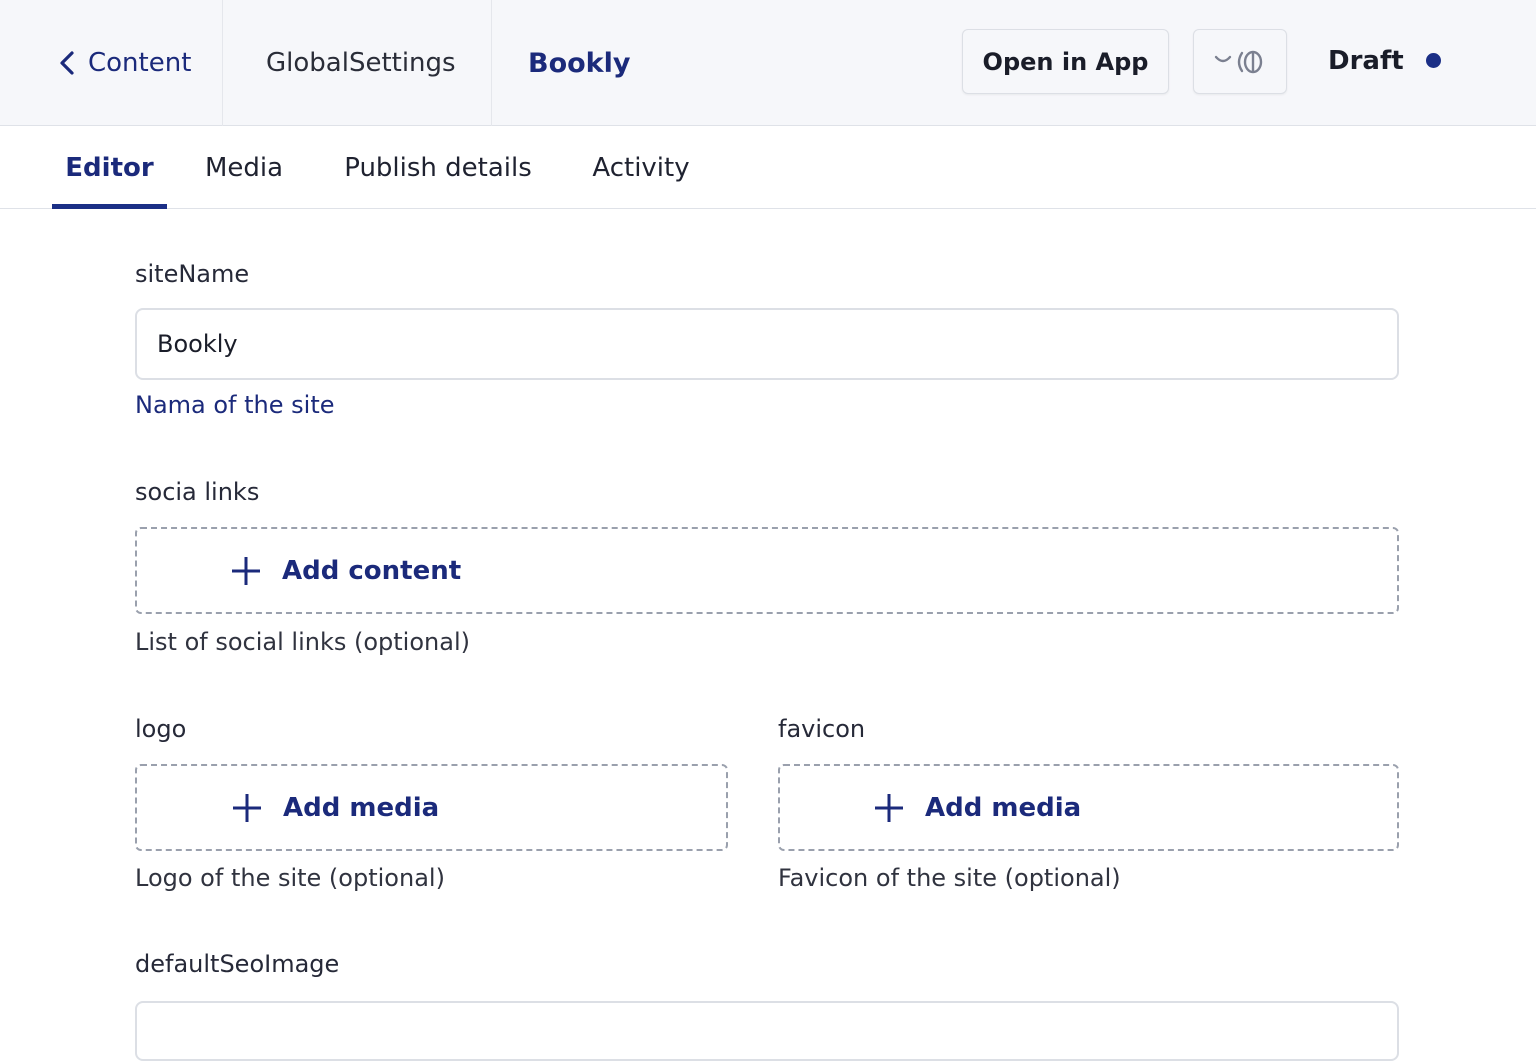  Describe the element at coordinates (641, 167) in the screenshot. I see `tab-activity: Activity` at that location.